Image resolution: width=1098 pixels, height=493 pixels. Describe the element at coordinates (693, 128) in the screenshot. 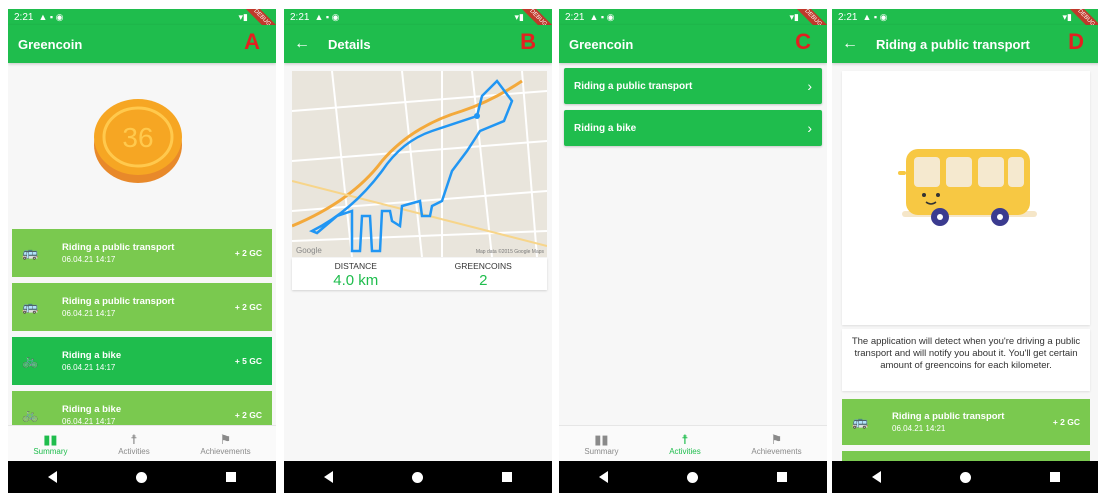

I see `activity-bike-button: Riding a bike ›` at that location.